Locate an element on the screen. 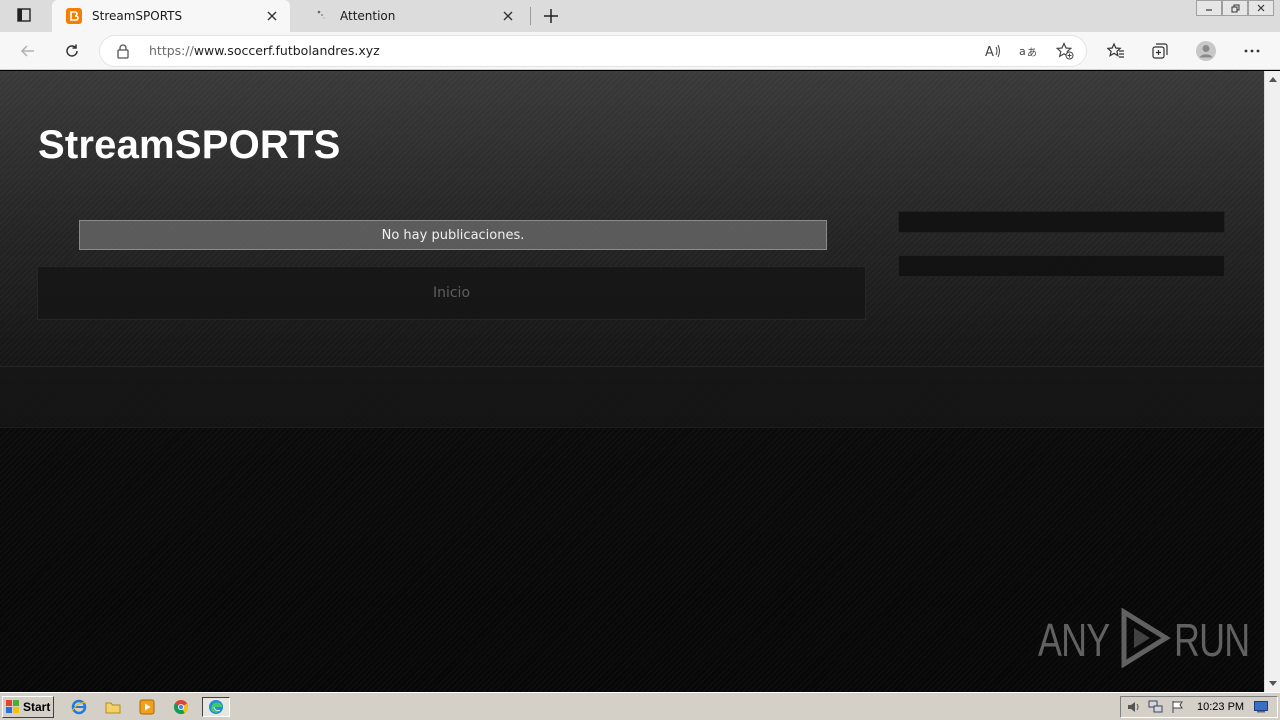 This screenshot has width=1280, height=720. refresh-button is located at coordinates (72, 51).